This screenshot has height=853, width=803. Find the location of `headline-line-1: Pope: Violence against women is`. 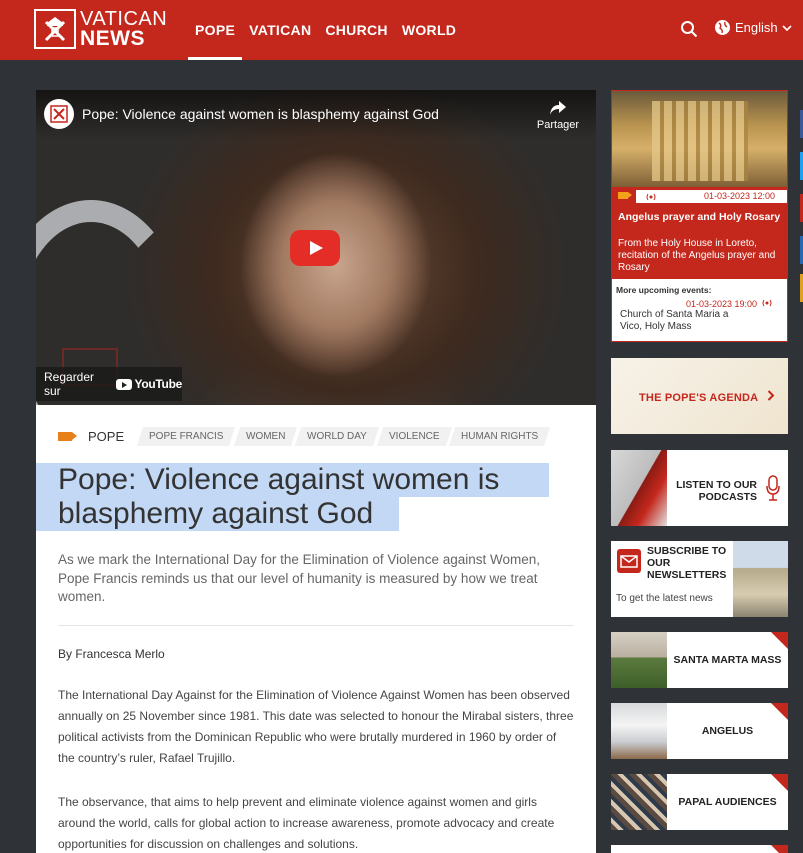

headline-line-1: Pope: Violence against women is is located at coordinates (293, 480).